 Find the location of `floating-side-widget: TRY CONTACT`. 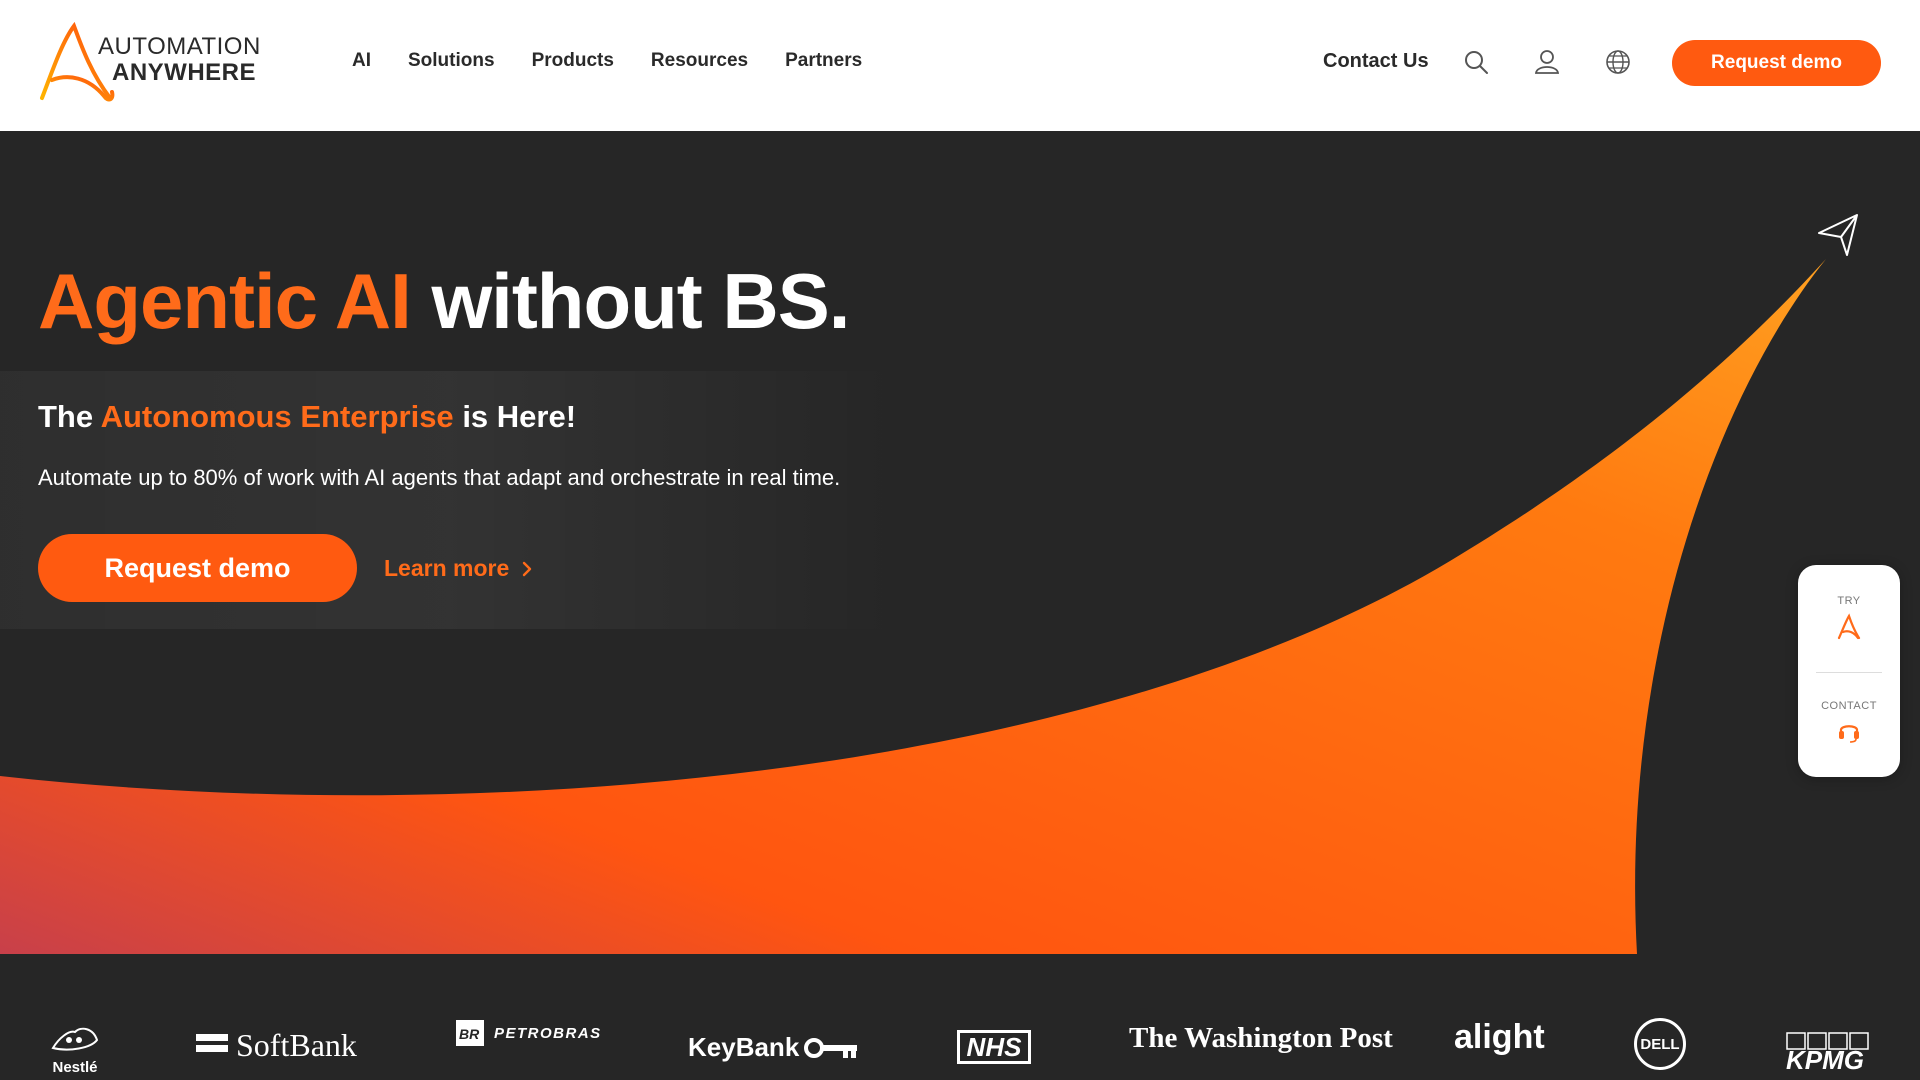

floating-side-widget: TRY CONTACT is located at coordinates (1849, 671).